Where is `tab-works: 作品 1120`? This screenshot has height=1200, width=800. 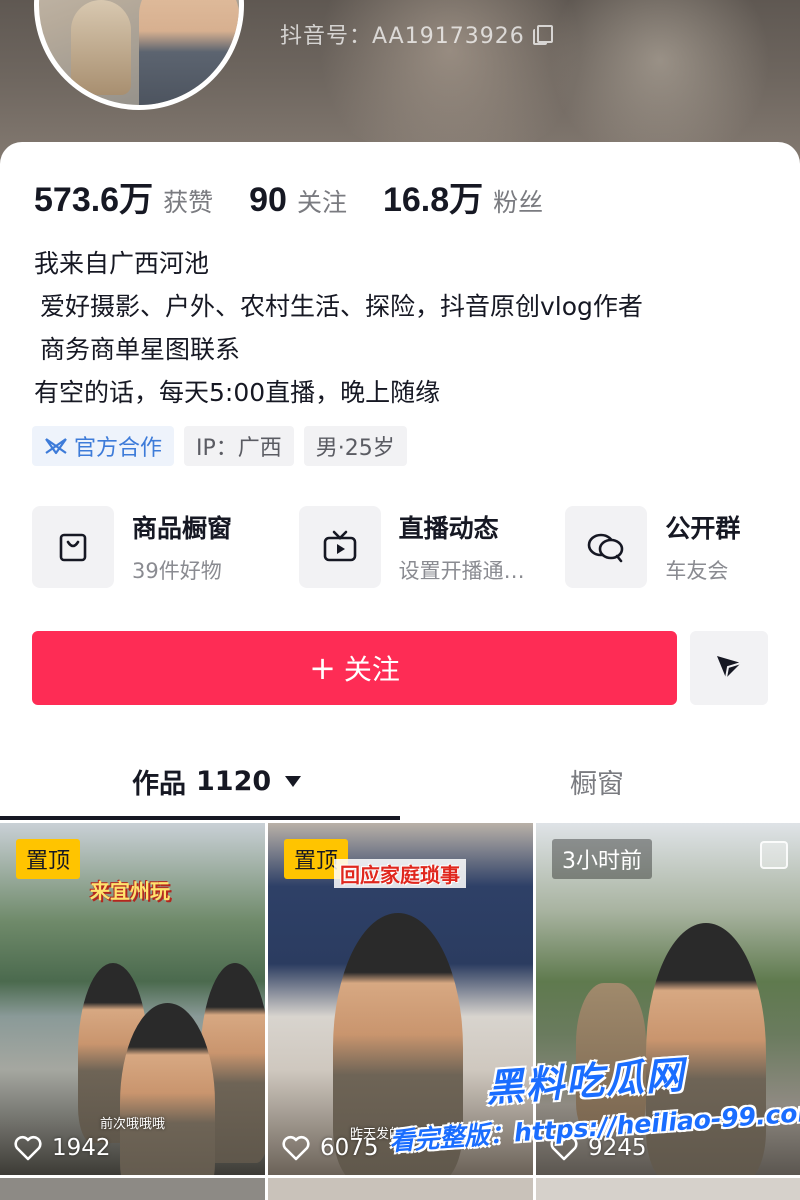
tab-works: 作品 1120 is located at coordinates (217, 781).